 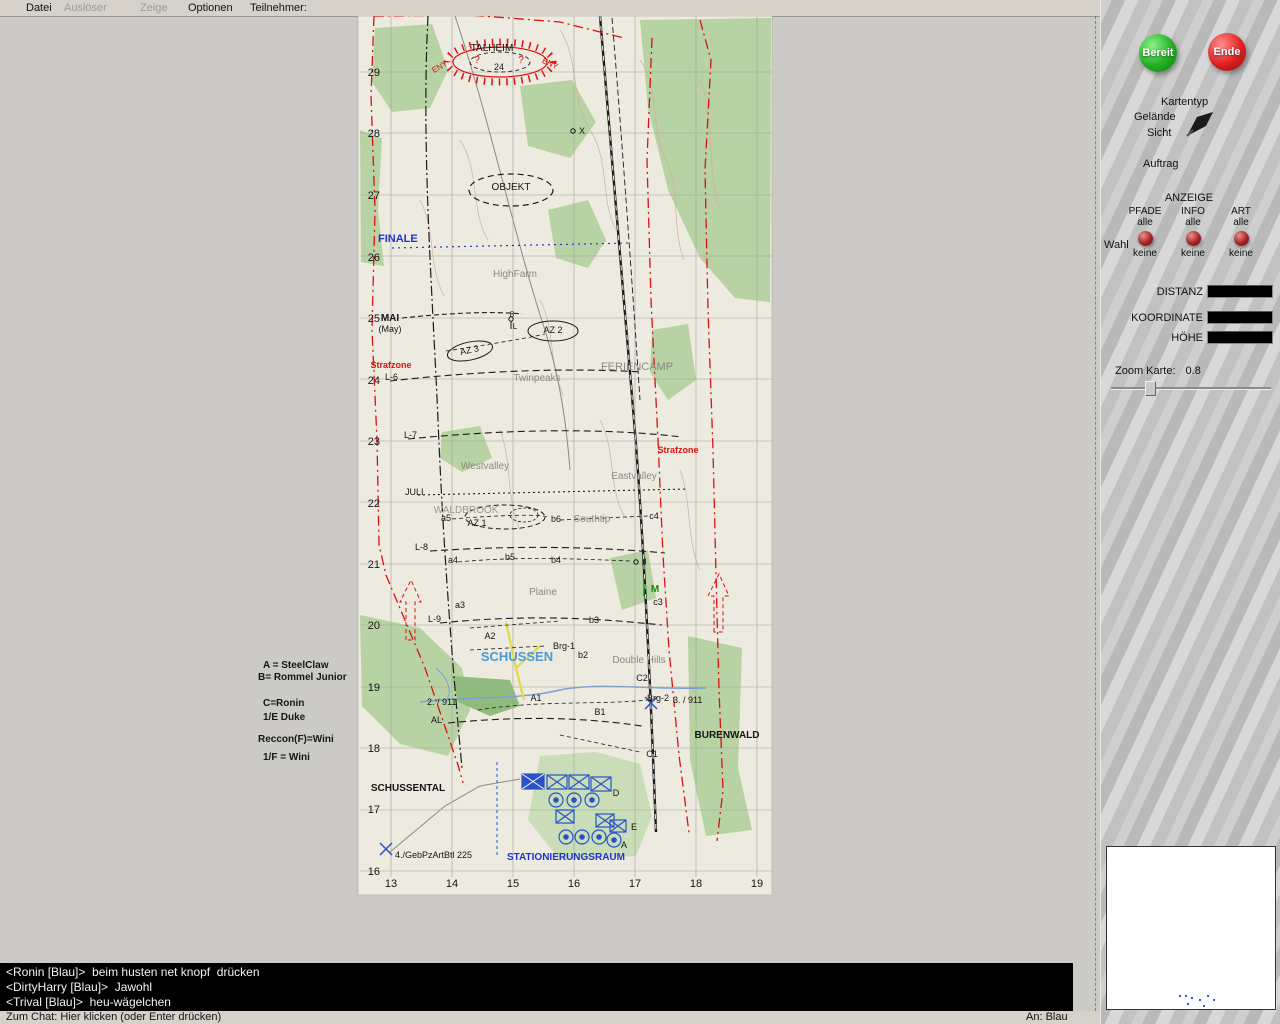 What do you see at coordinates (1241, 222) in the screenshot?
I see `art-alle: alle` at bounding box center [1241, 222].